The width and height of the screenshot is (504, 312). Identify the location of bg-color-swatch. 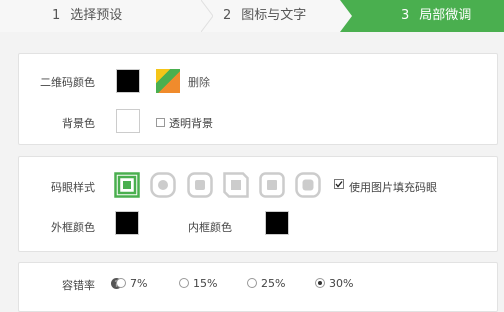
(128, 121).